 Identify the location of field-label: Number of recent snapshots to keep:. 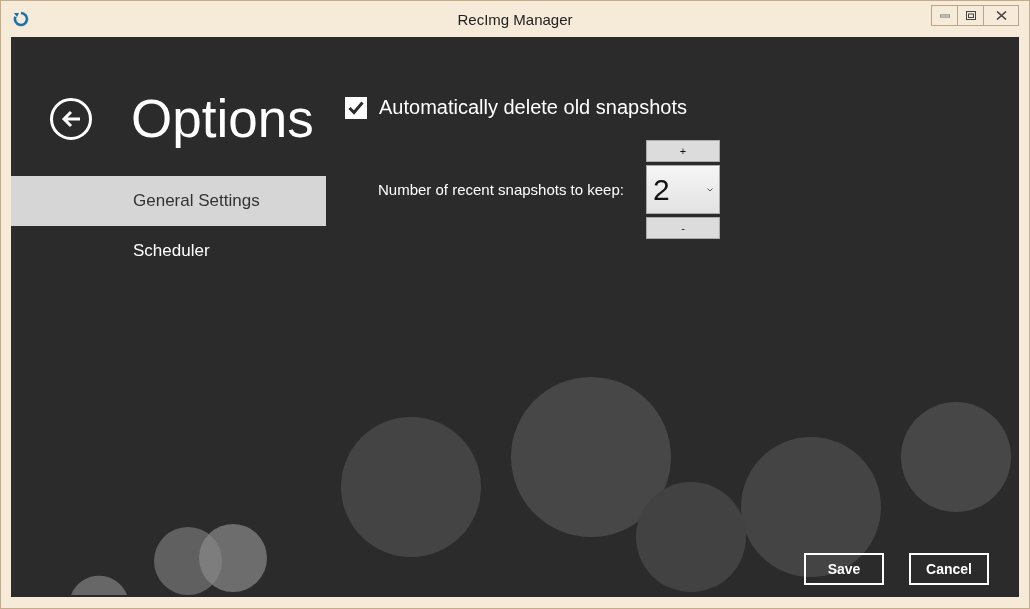
(501, 189).